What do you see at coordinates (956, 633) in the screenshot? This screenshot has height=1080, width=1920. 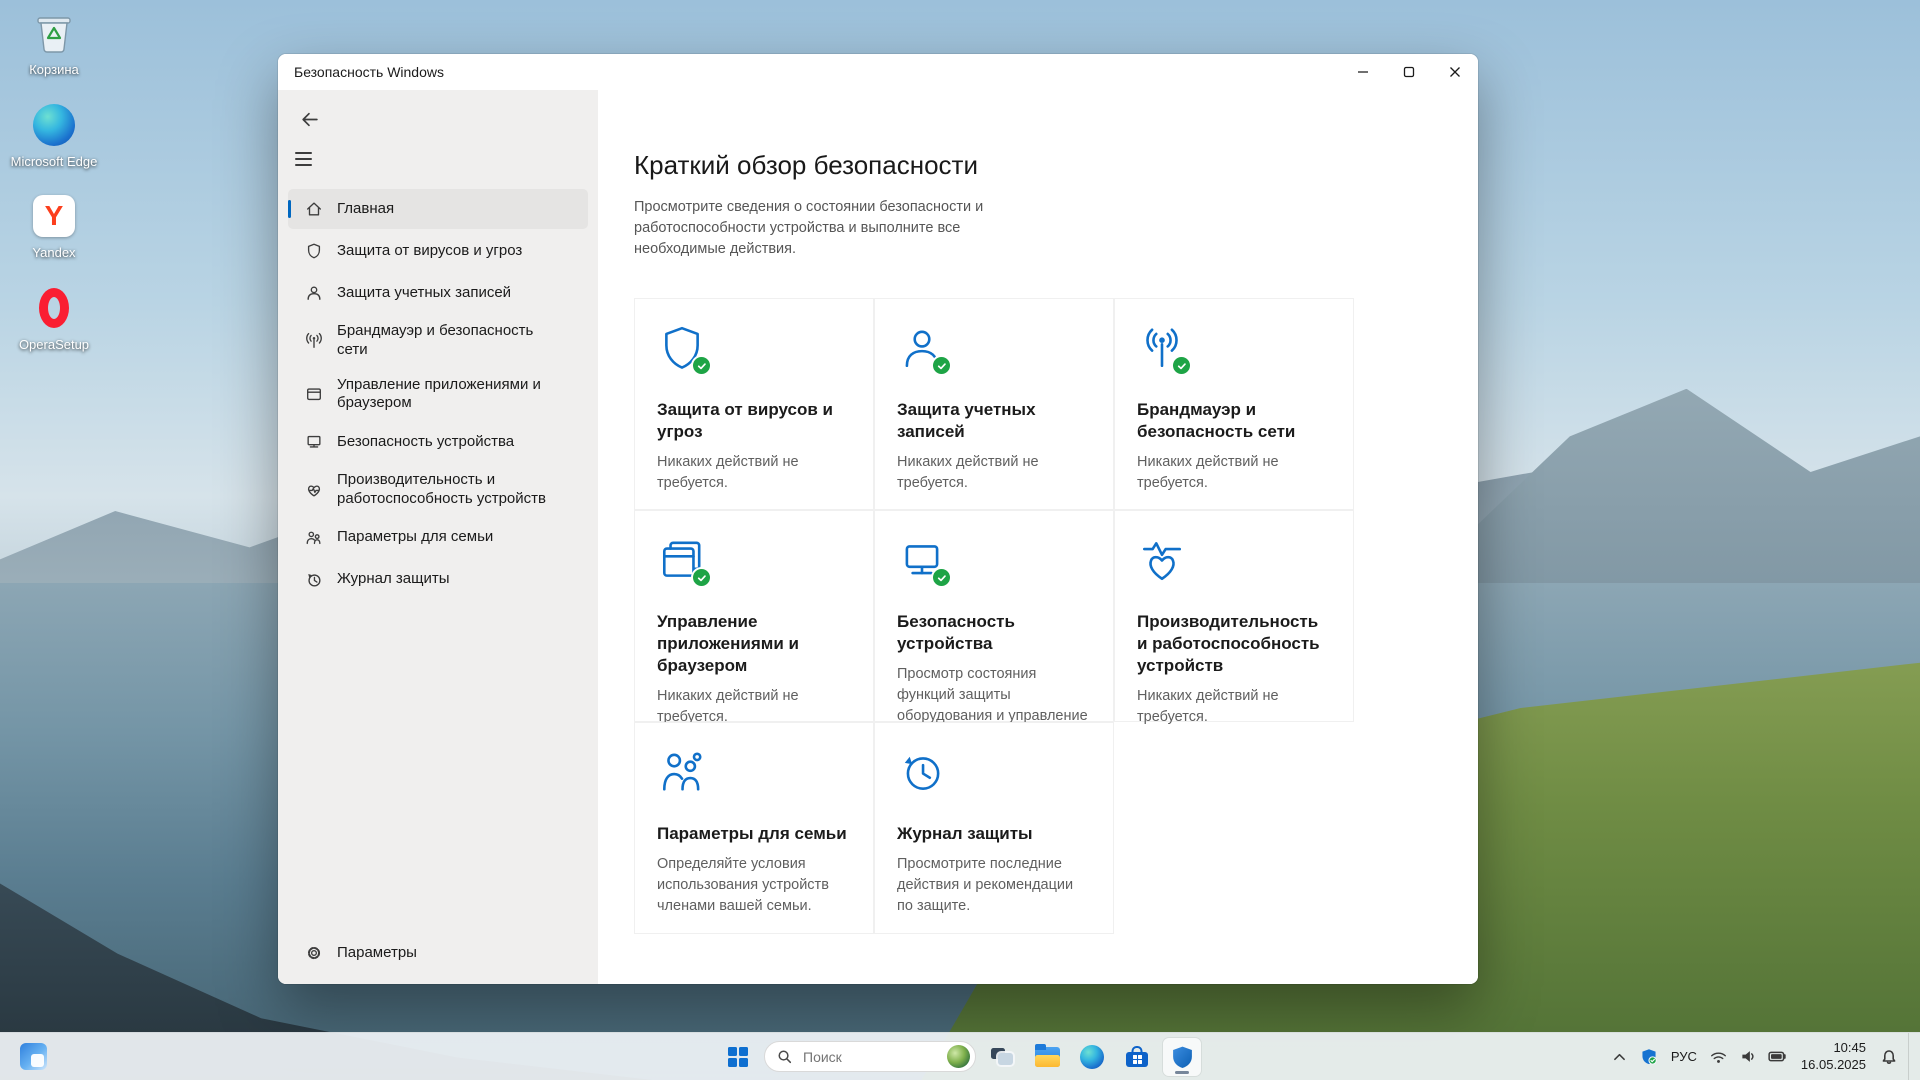 I see `card-title: Безопасность устройства` at bounding box center [956, 633].